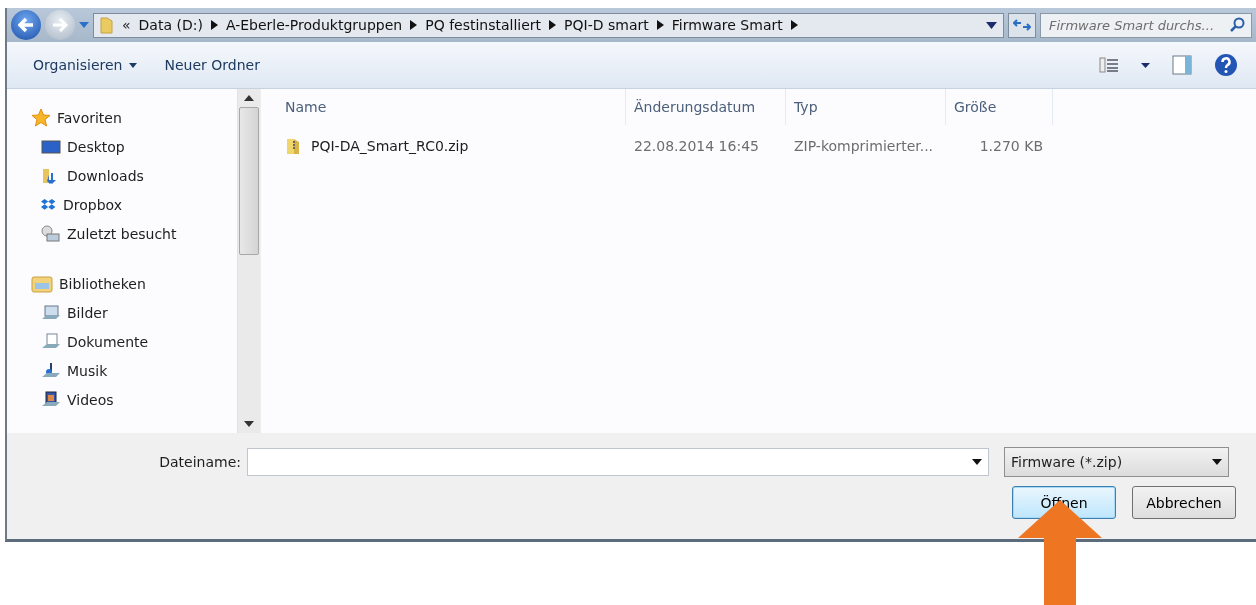 This screenshot has height=605, width=1256. What do you see at coordinates (1011, 146) in the screenshot?
I see `size-cell-text: 1.270 KB` at bounding box center [1011, 146].